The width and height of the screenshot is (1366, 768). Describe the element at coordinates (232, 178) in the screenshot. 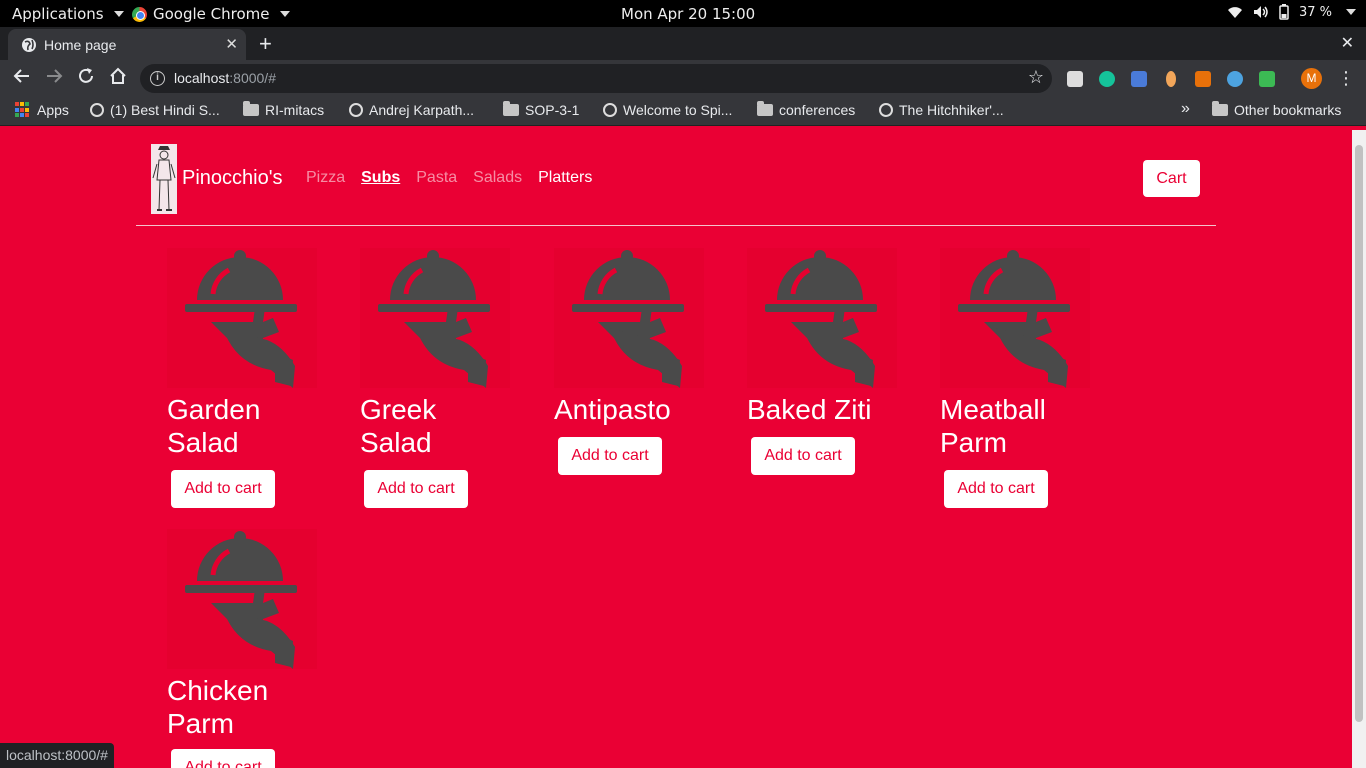

I see `site-brand: Pinocchio's` at that location.